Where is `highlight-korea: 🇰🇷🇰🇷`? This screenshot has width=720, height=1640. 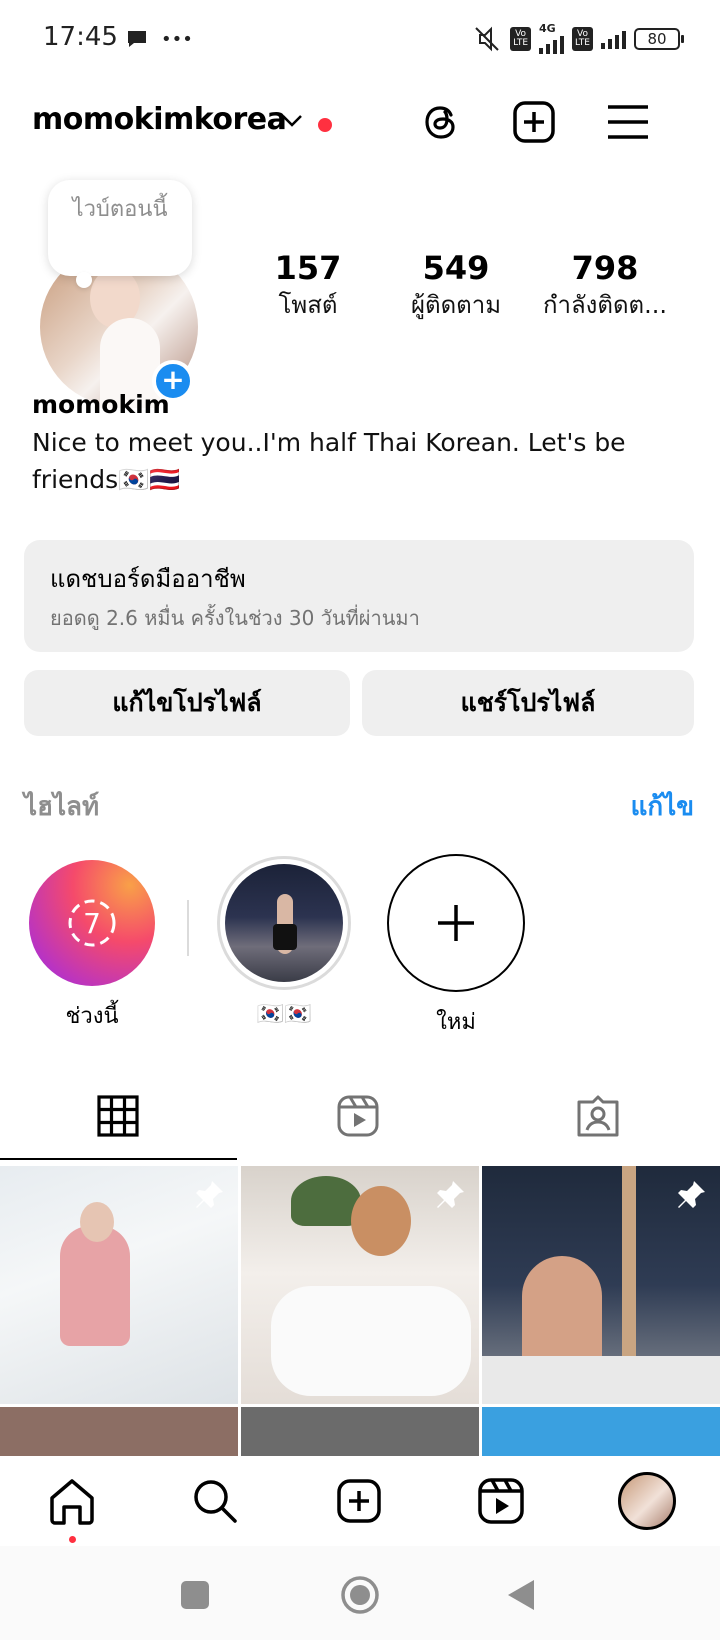
highlight-korea: 🇰🇷🇰🇷 is located at coordinates (284, 941).